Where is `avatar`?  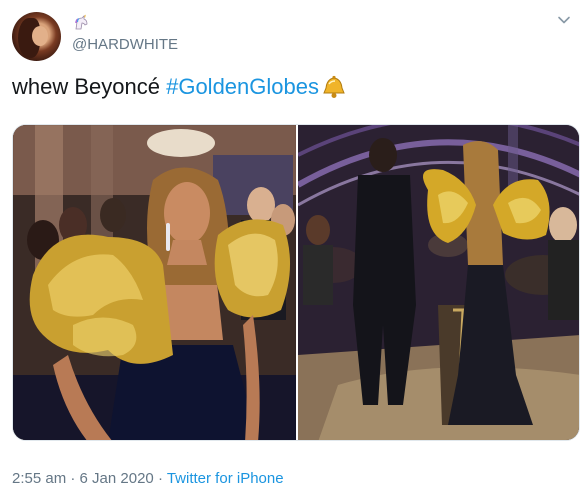
avatar is located at coordinates (36, 36).